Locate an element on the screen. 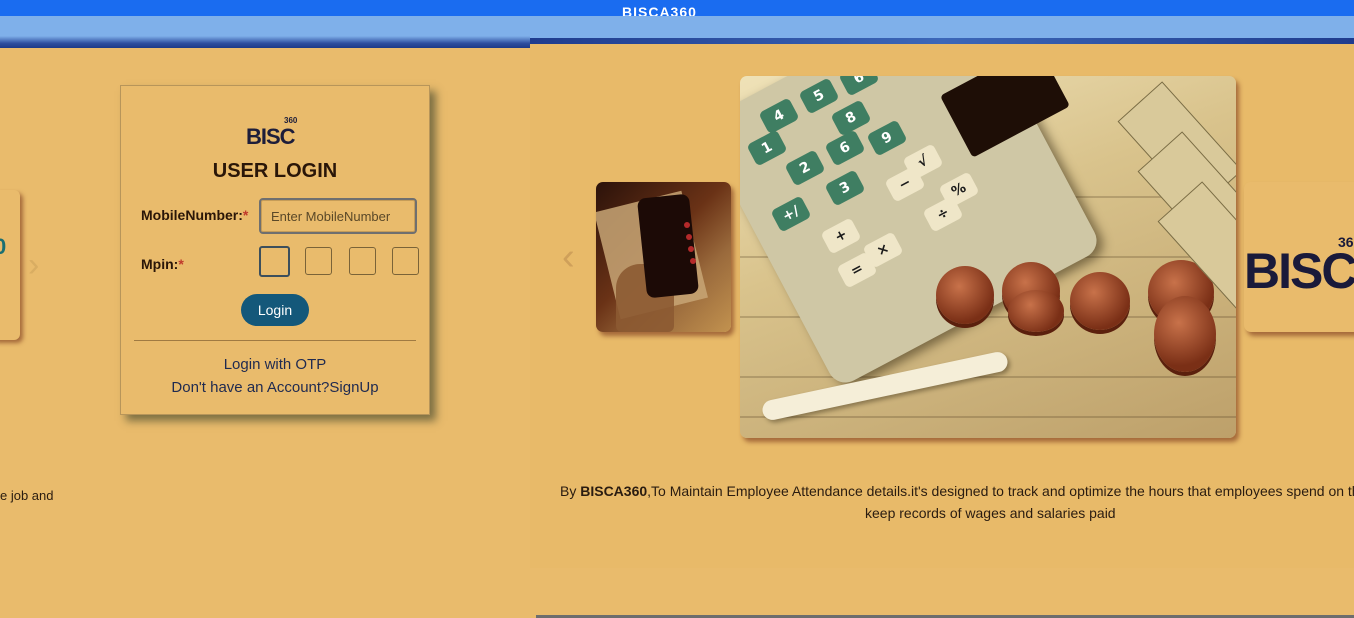 The height and width of the screenshot is (618, 1354). brand-logo-badge: 360 is located at coordinates (291, 120).